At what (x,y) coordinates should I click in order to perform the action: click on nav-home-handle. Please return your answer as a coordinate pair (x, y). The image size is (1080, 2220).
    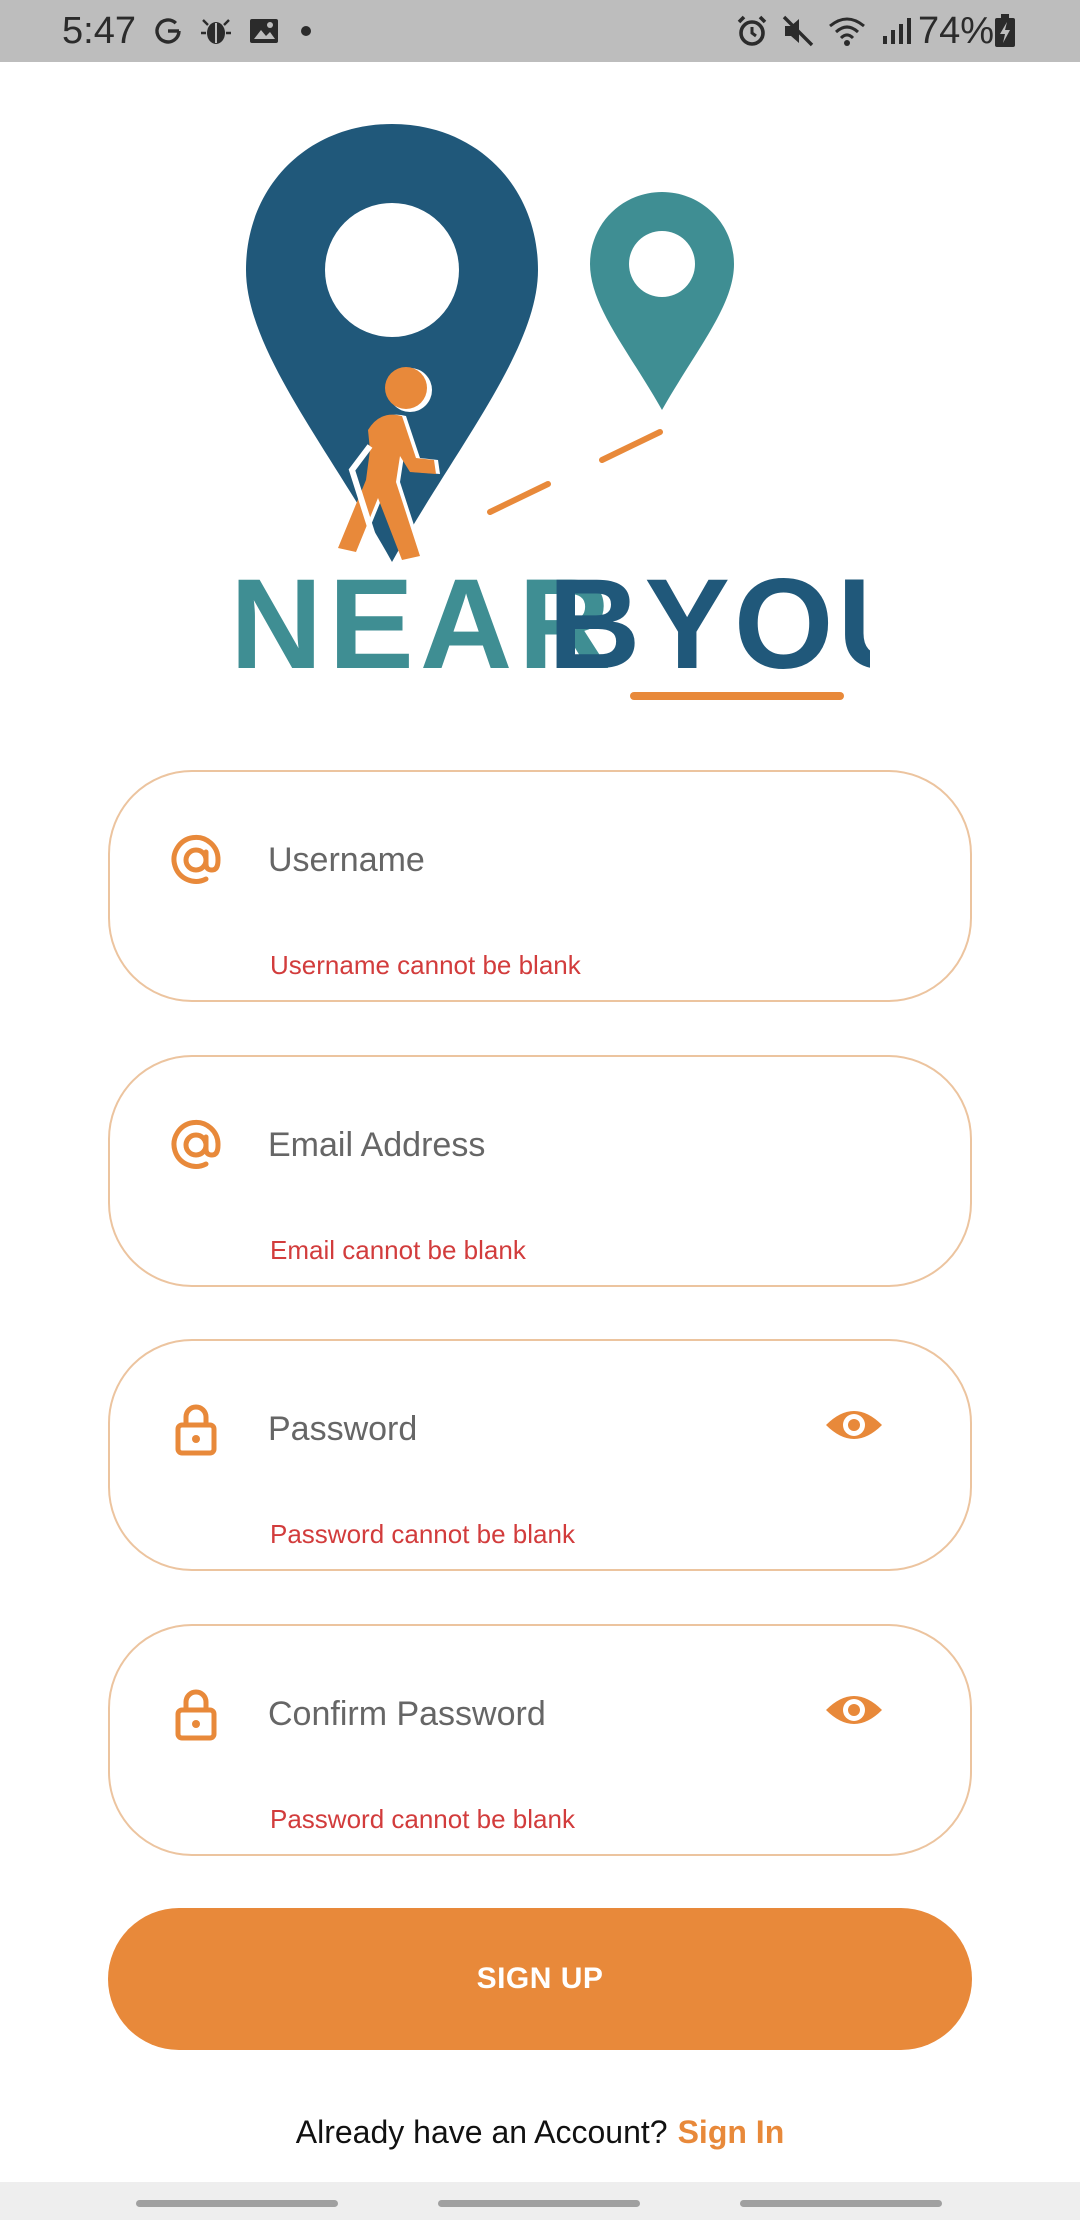
    Looking at the image, I should click on (539, 2203).